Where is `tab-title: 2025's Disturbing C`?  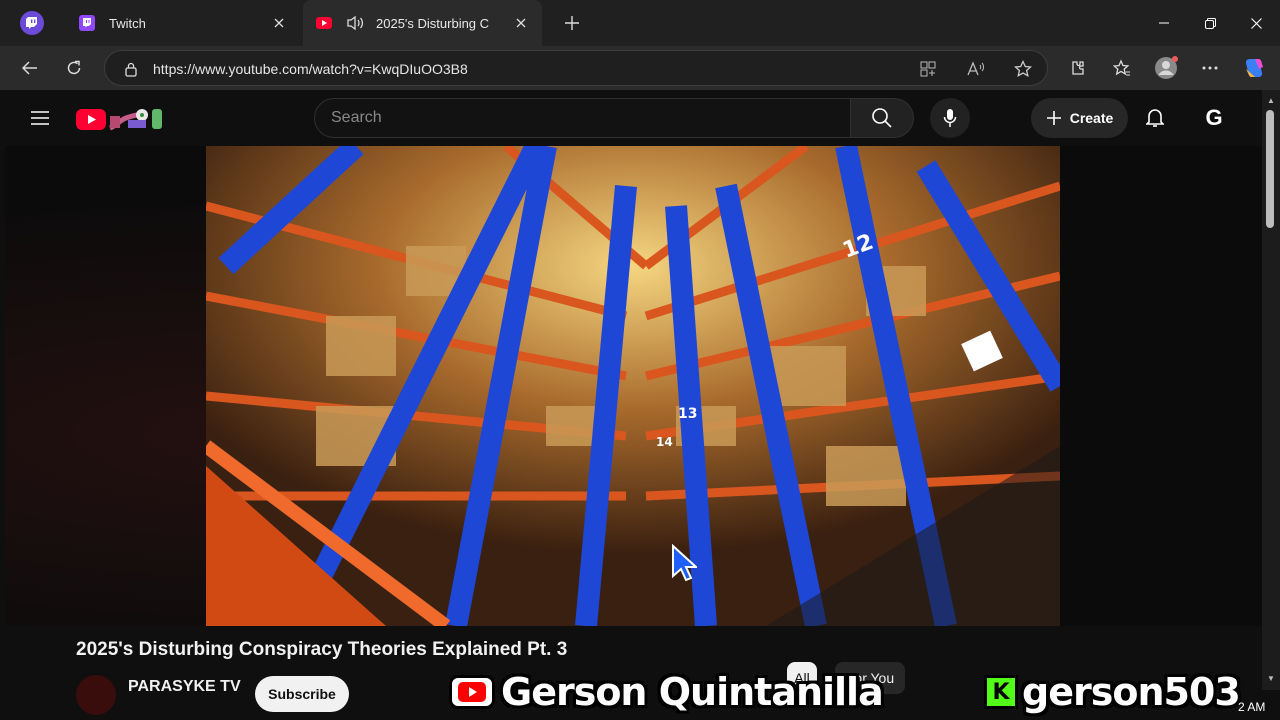 tab-title: 2025's Disturbing C is located at coordinates (433, 23).